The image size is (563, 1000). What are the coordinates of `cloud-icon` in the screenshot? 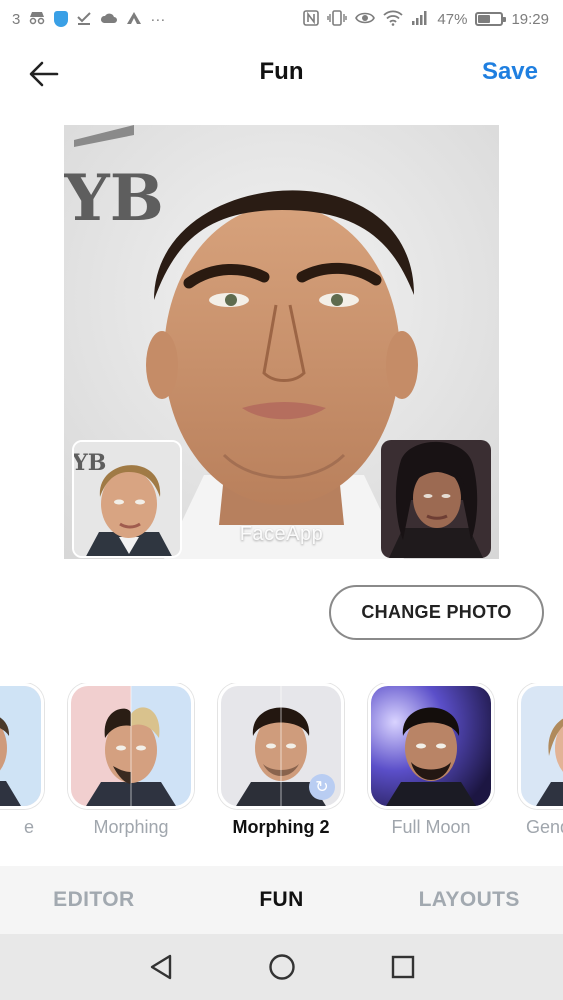 It's located at (109, 19).